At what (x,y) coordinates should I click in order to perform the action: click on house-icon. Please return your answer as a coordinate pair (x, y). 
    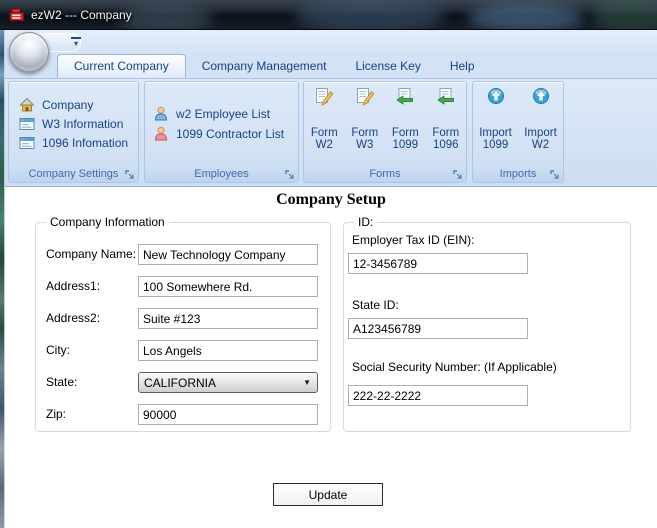
    Looking at the image, I should click on (27, 105).